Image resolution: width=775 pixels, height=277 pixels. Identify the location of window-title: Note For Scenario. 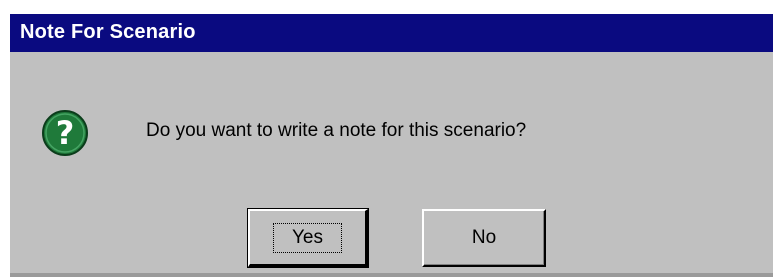
(108, 32).